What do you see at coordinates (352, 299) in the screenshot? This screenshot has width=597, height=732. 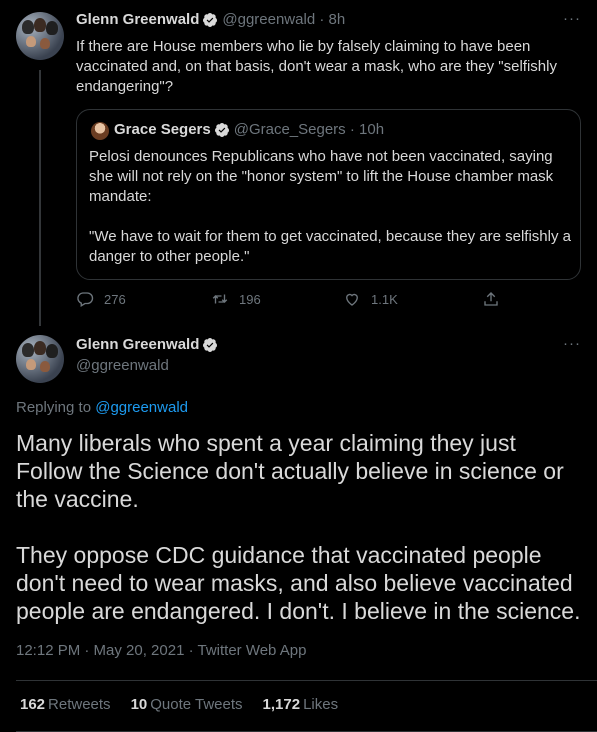 I see `heart-icon` at bounding box center [352, 299].